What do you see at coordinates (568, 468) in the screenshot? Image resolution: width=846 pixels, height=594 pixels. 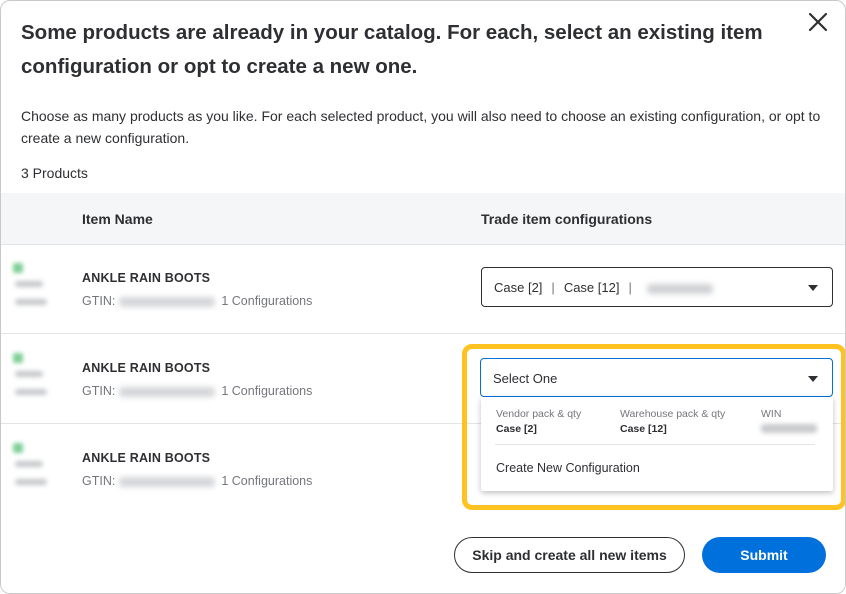 I see `create-new-label: Create New Configuration` at bounding box center [568, 468].